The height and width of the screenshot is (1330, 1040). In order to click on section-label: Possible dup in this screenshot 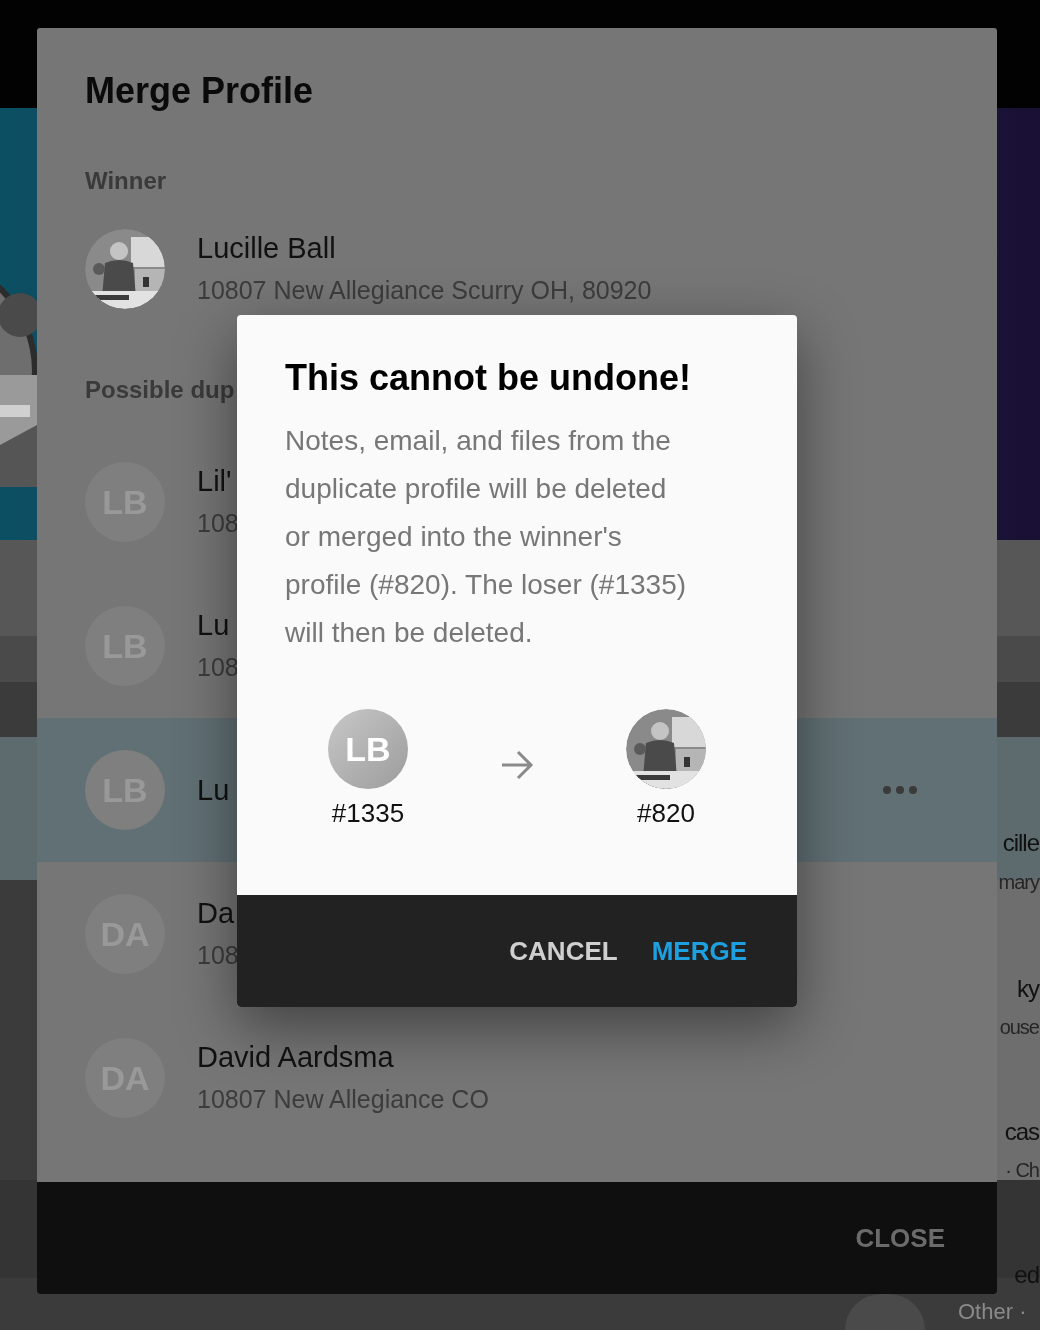, I will do `click(160, 390)`.